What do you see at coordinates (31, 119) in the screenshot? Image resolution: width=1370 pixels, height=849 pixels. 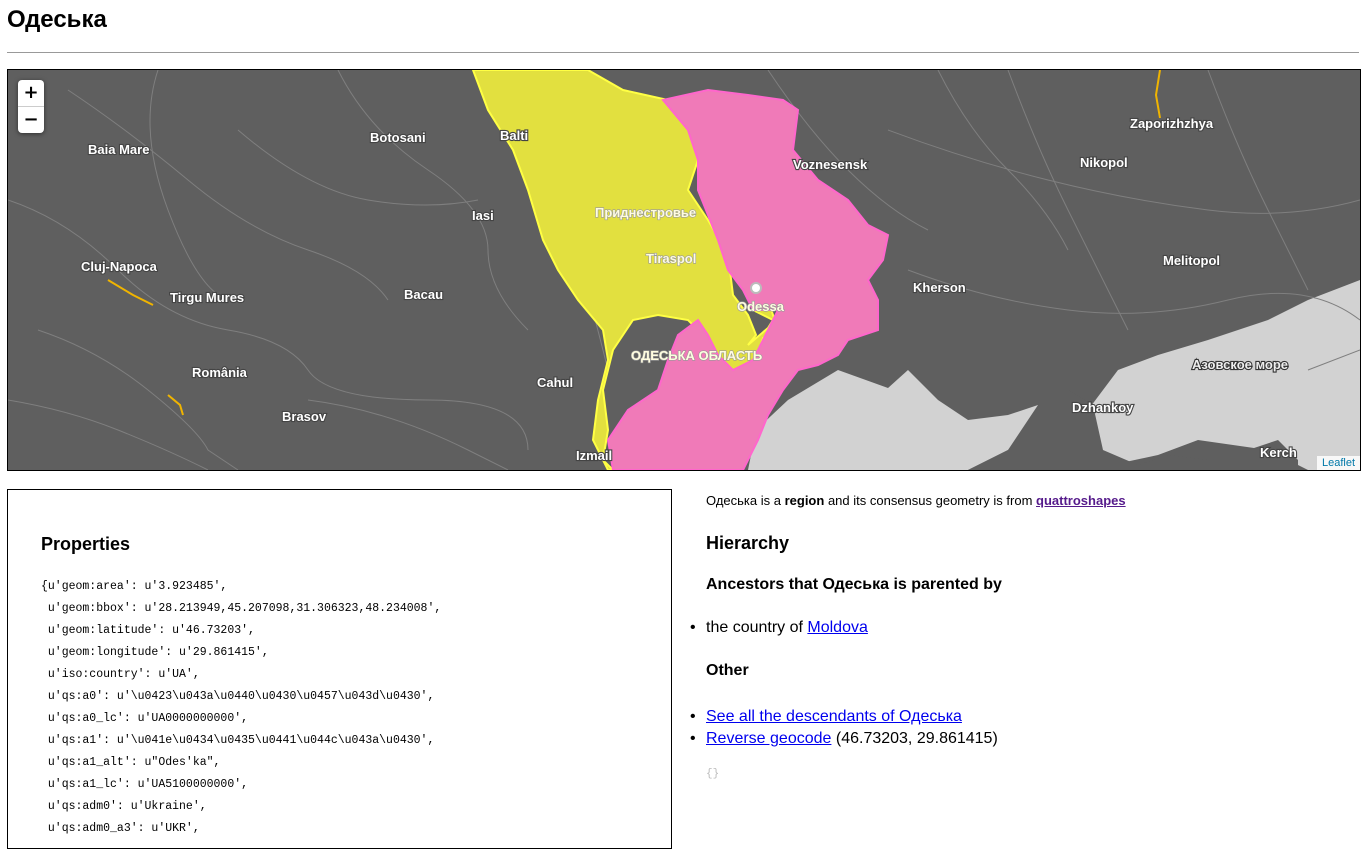 I see `zoom-out-button: −` at bounding box center [31, 119].